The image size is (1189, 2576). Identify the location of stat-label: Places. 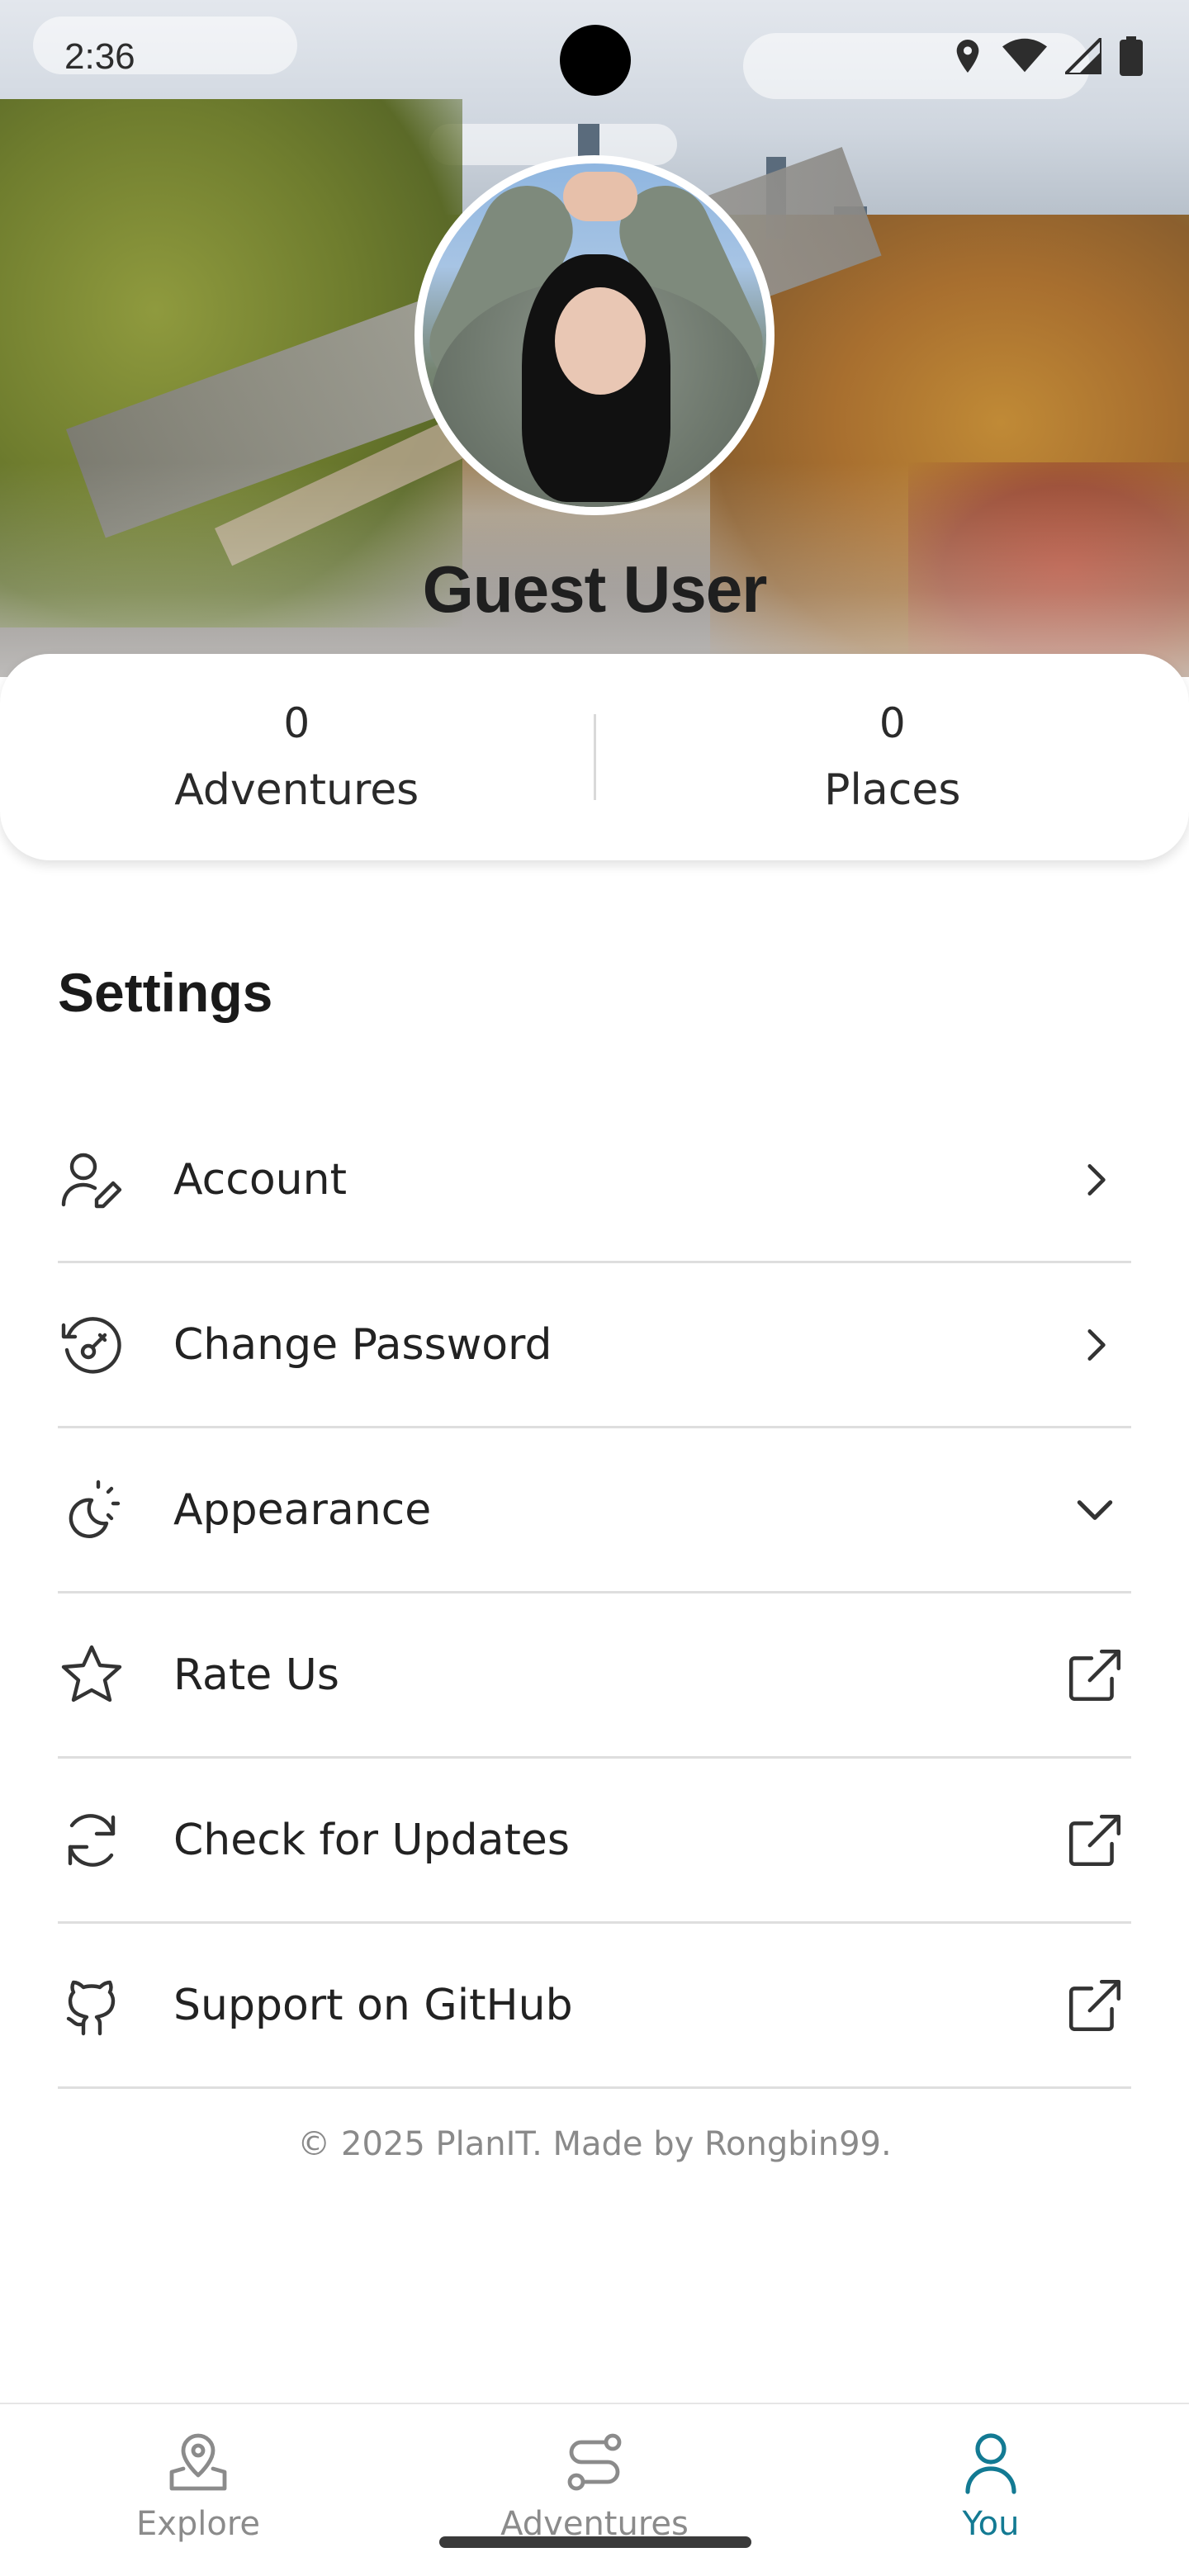
(892, 790).